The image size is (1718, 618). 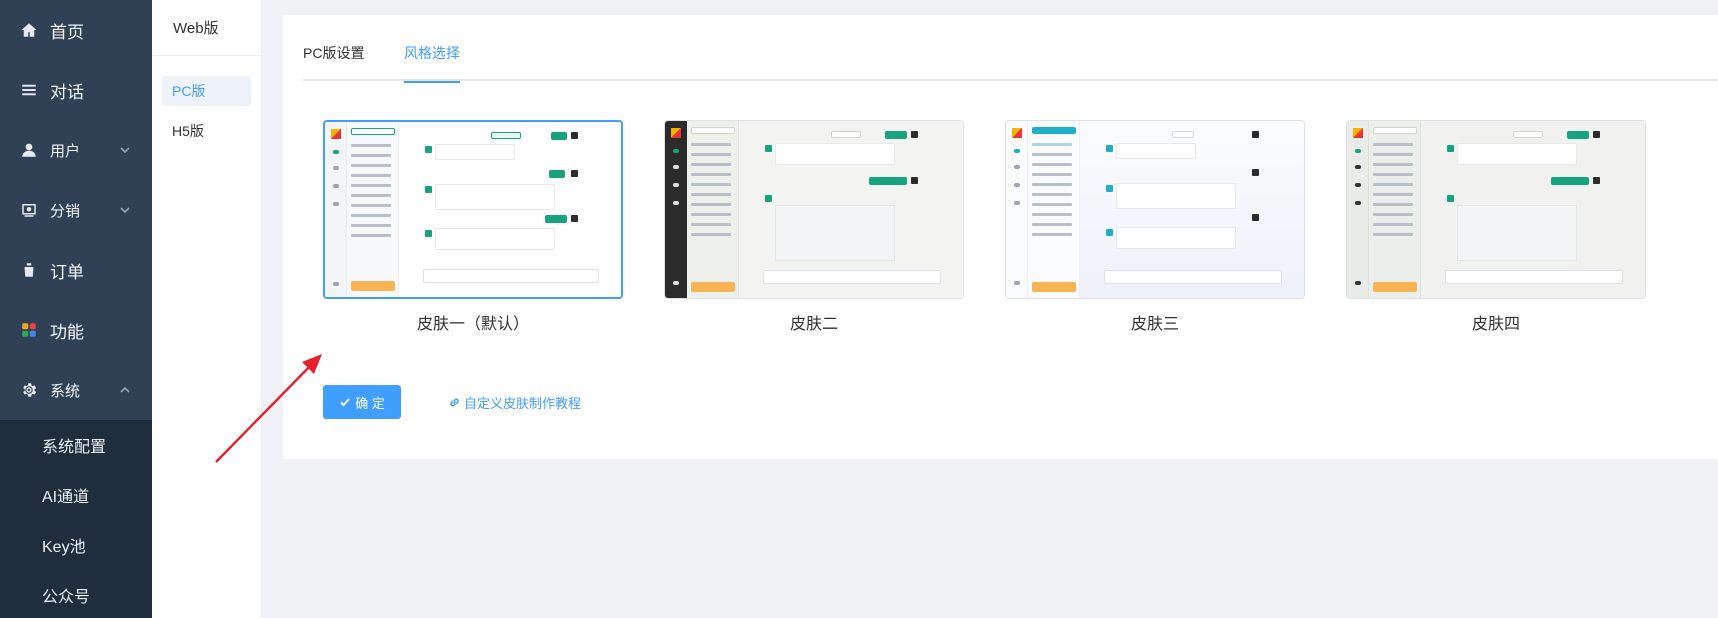 What do you see at coordinates (76, 210) in the screenshot?
I see `sidebar-item-distribution: 分销` at bounding box center [76, 210].